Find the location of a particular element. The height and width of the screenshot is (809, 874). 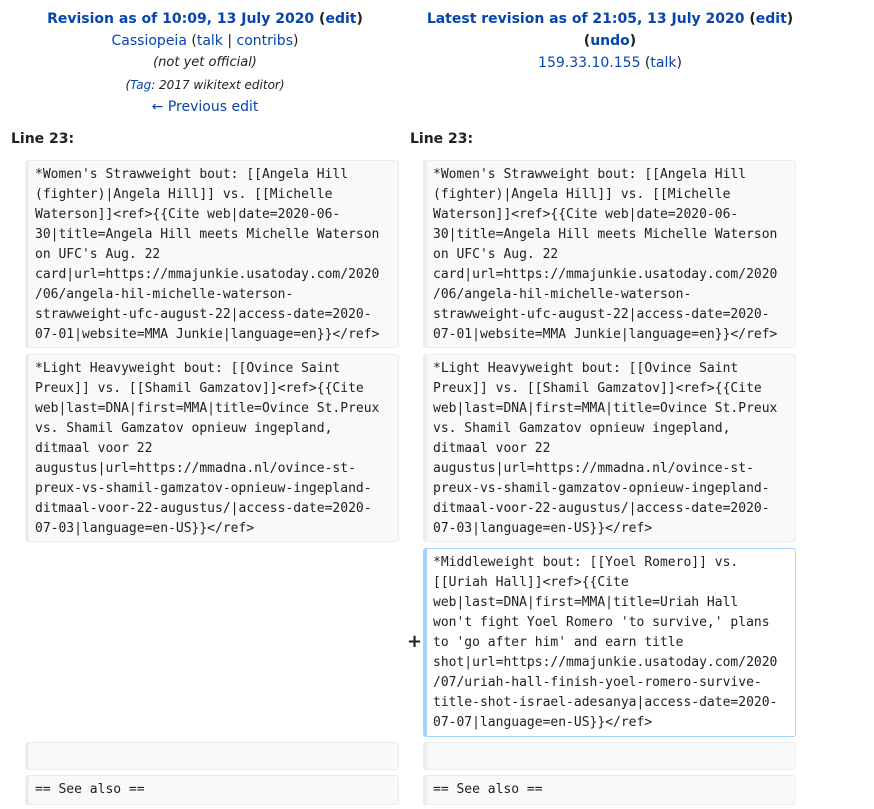

diff-context-left-empty is located at coordinates (212, 756).